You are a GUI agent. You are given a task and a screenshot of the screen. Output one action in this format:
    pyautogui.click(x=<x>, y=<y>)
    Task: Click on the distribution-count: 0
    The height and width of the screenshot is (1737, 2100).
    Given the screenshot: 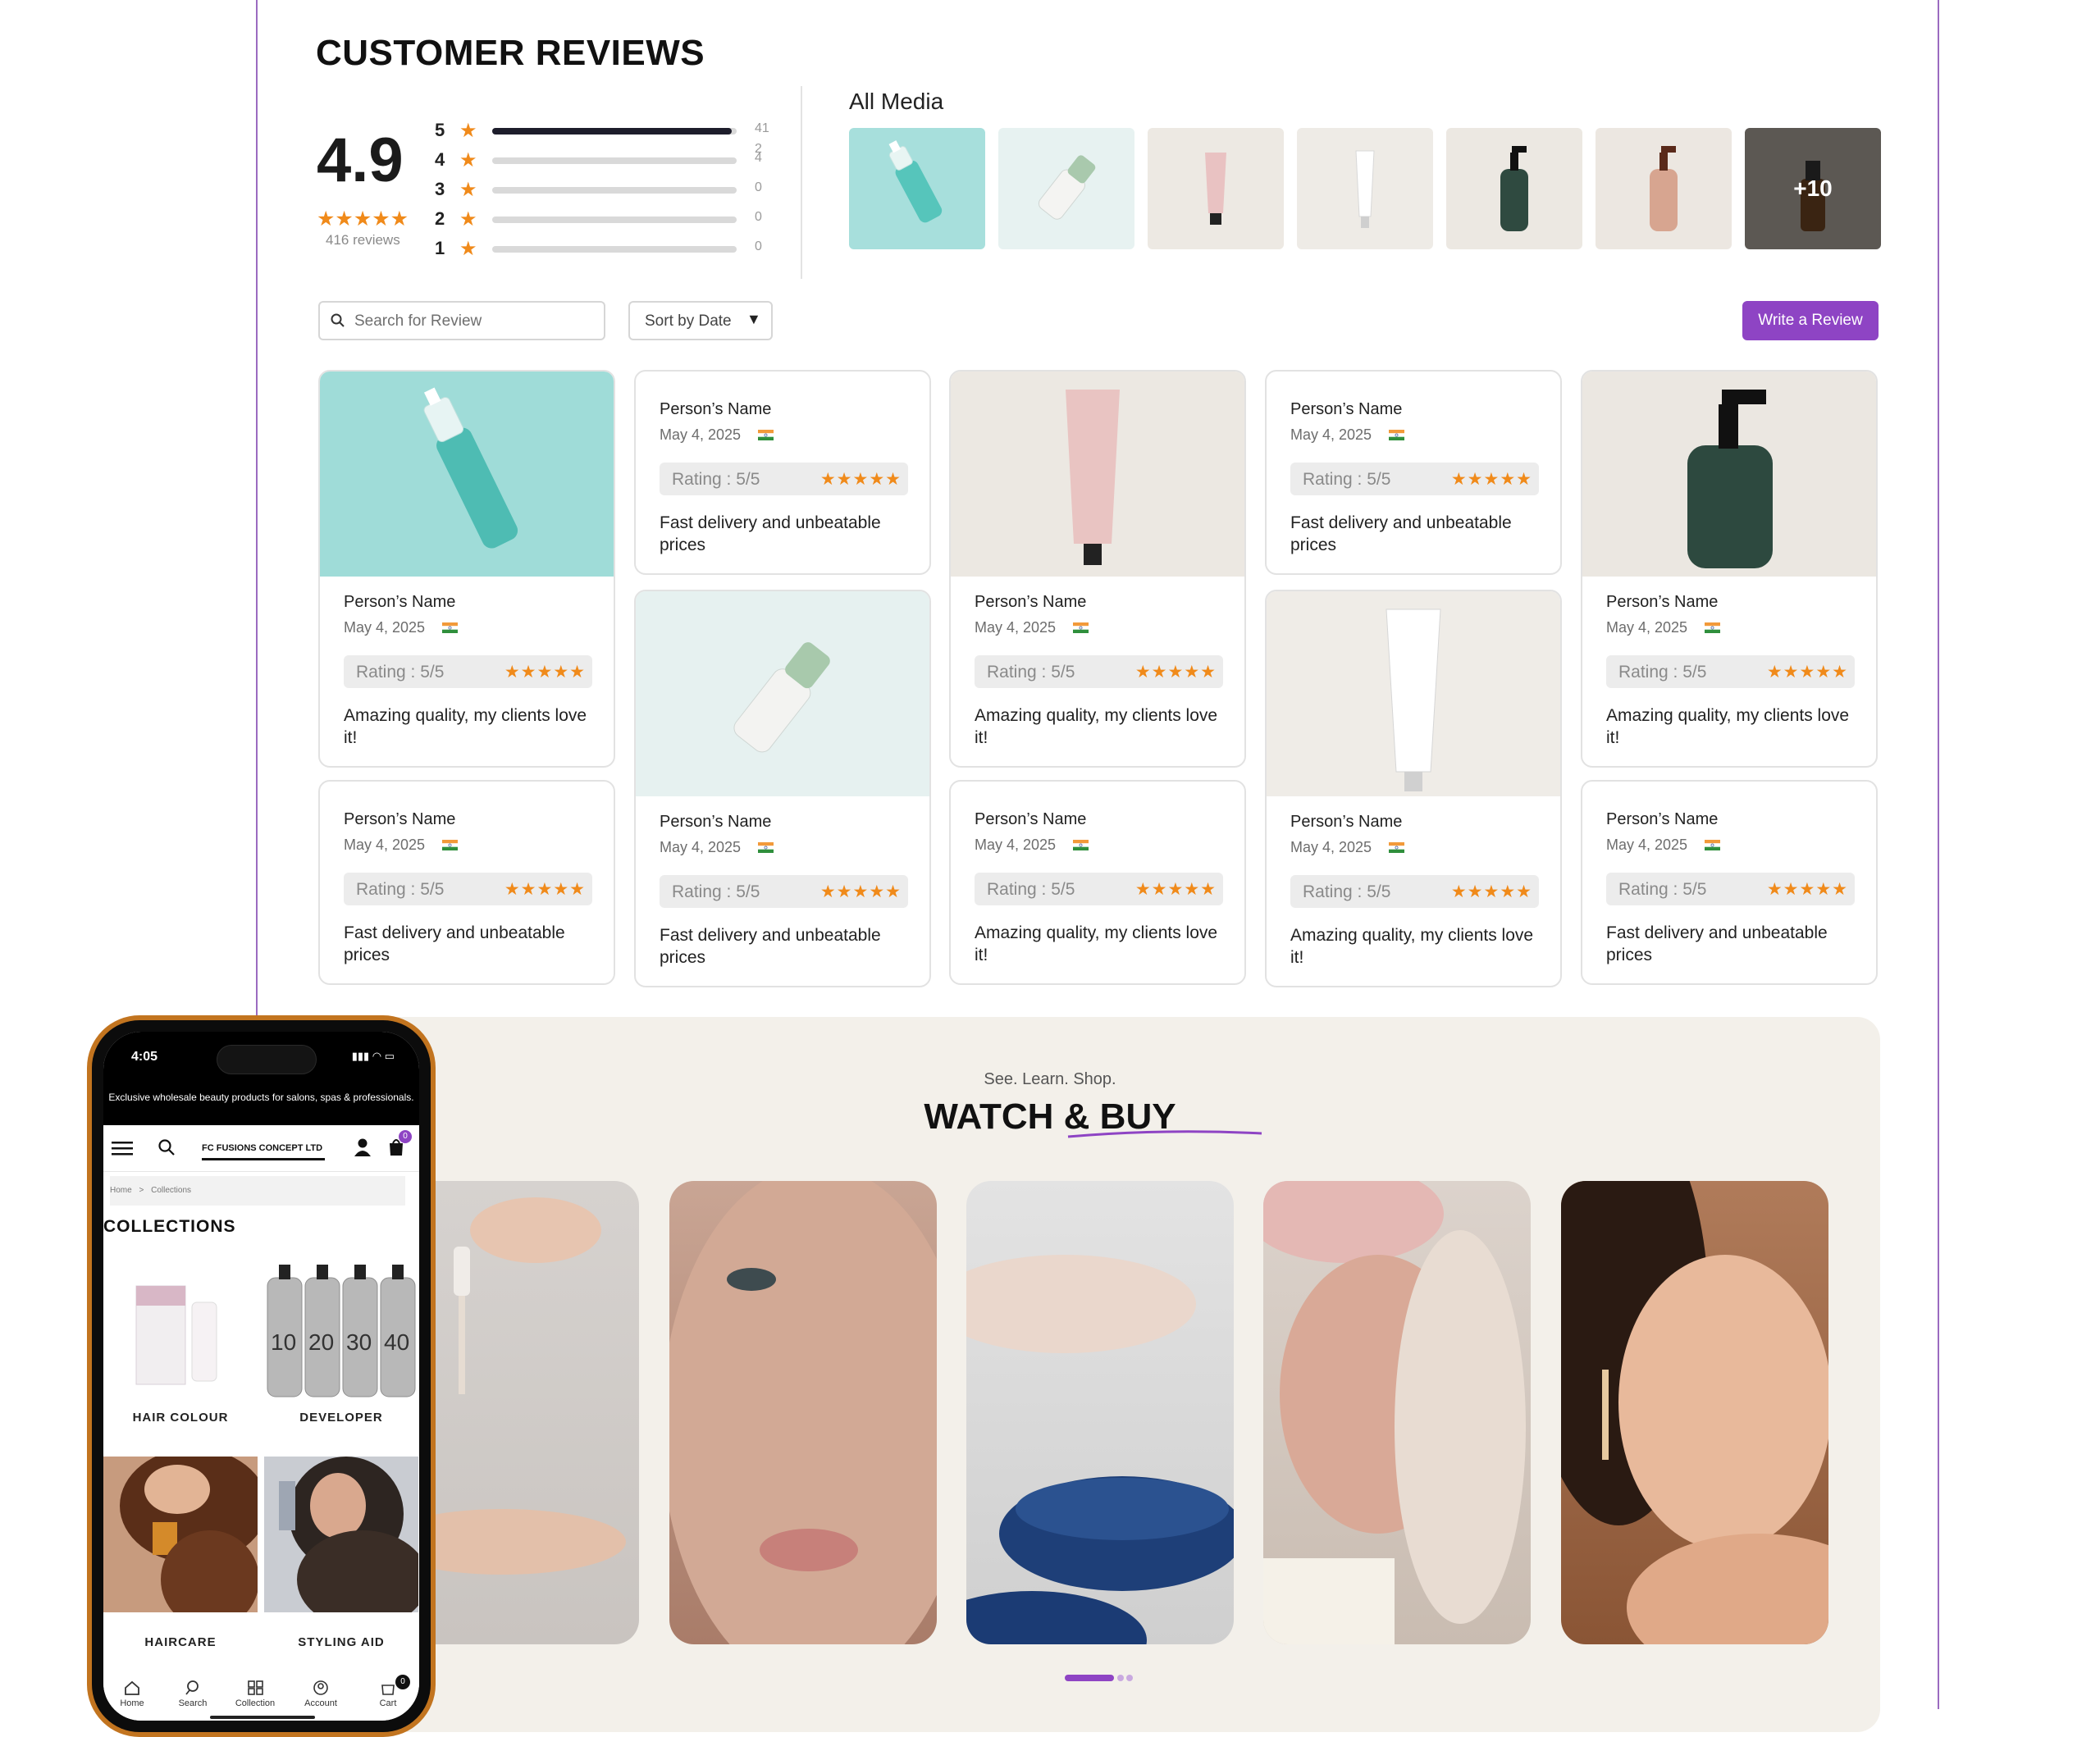 What is the action you would take?
    pyautogui.click(x=759, y=187)
    